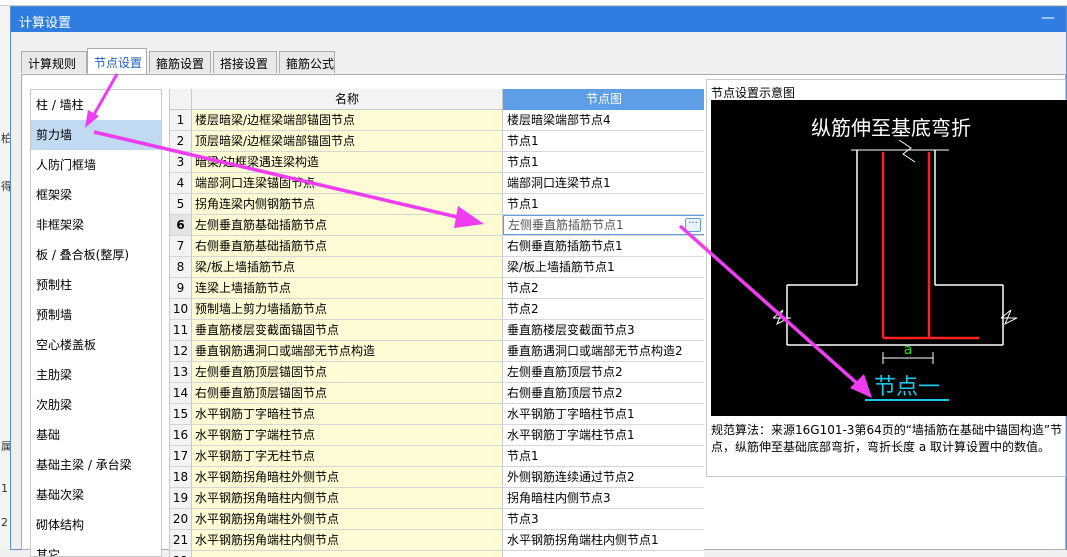  Describe the element at coordinates (96, 405) in the screenshot. I see `category-secondary-rib-beam: 次肋梁` at that location.